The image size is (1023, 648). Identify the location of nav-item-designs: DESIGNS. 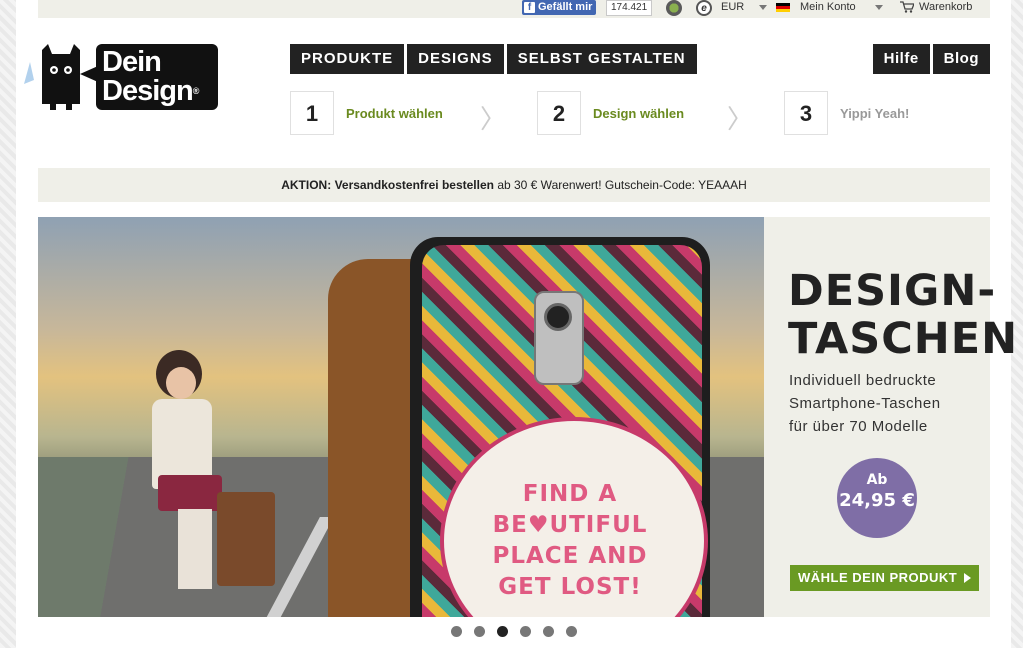
(455, 59).